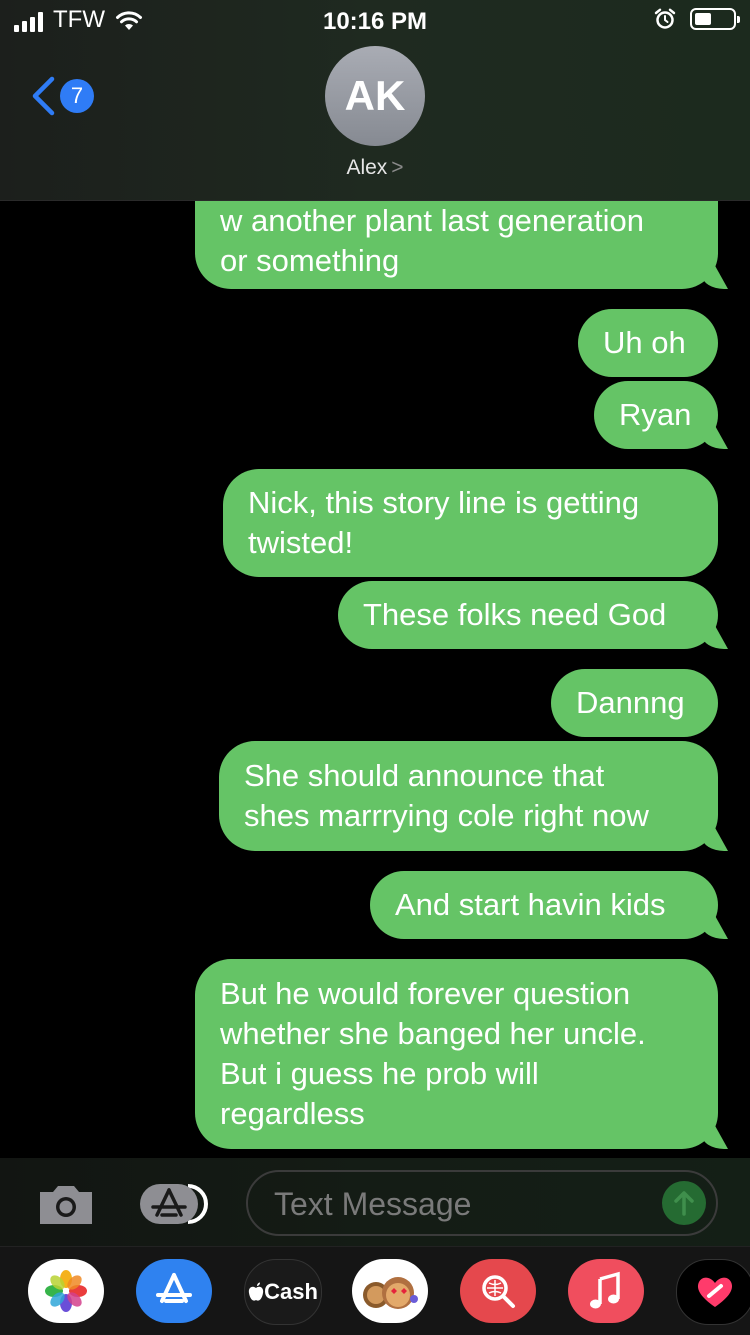 The height and width of the screenshot is (1335, 750). I want to click on status-bar: TFW 10:16 PM, so click(375, 20).